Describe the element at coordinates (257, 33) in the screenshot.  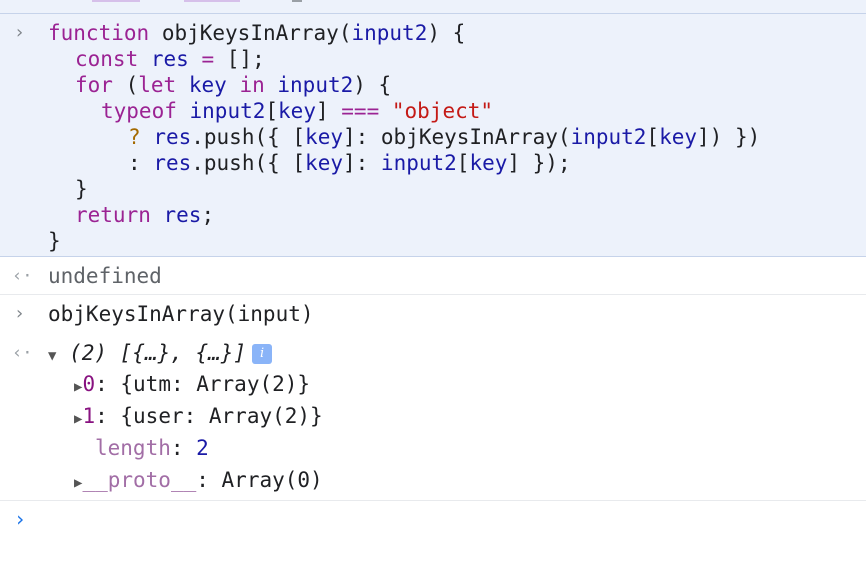
I see `code-line: function objKeysInArray(input2) {` at that location.